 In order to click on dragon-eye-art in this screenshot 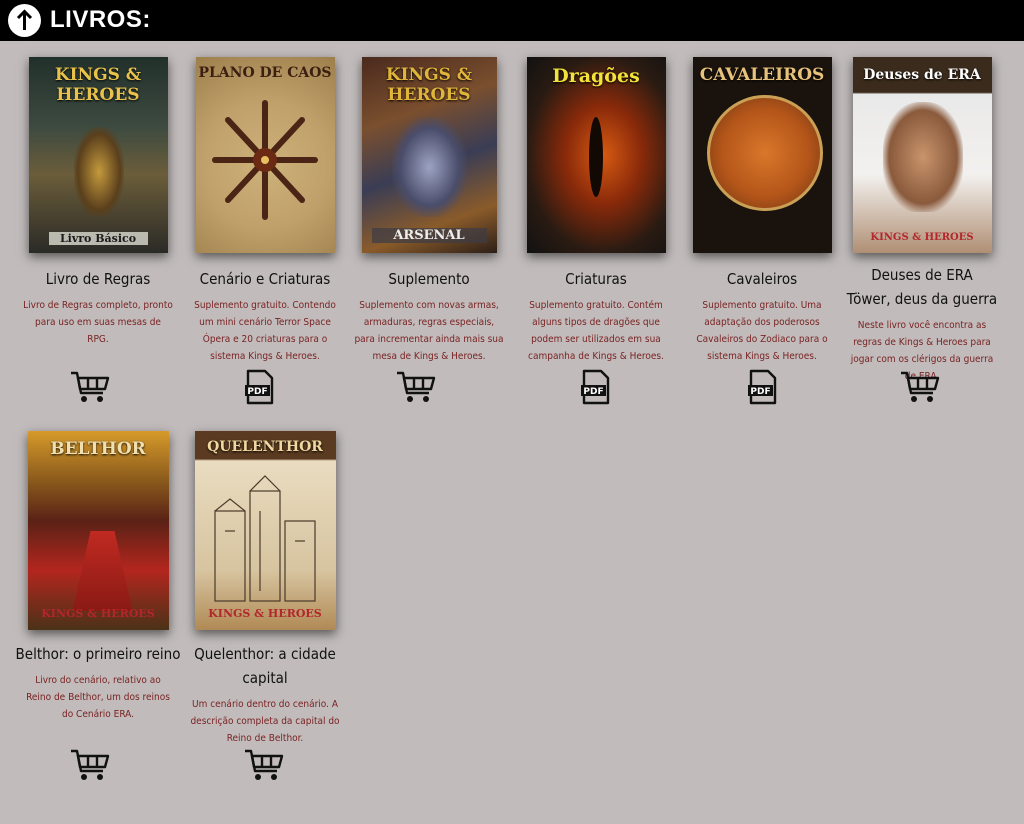, I will do `click(595, 157)`.